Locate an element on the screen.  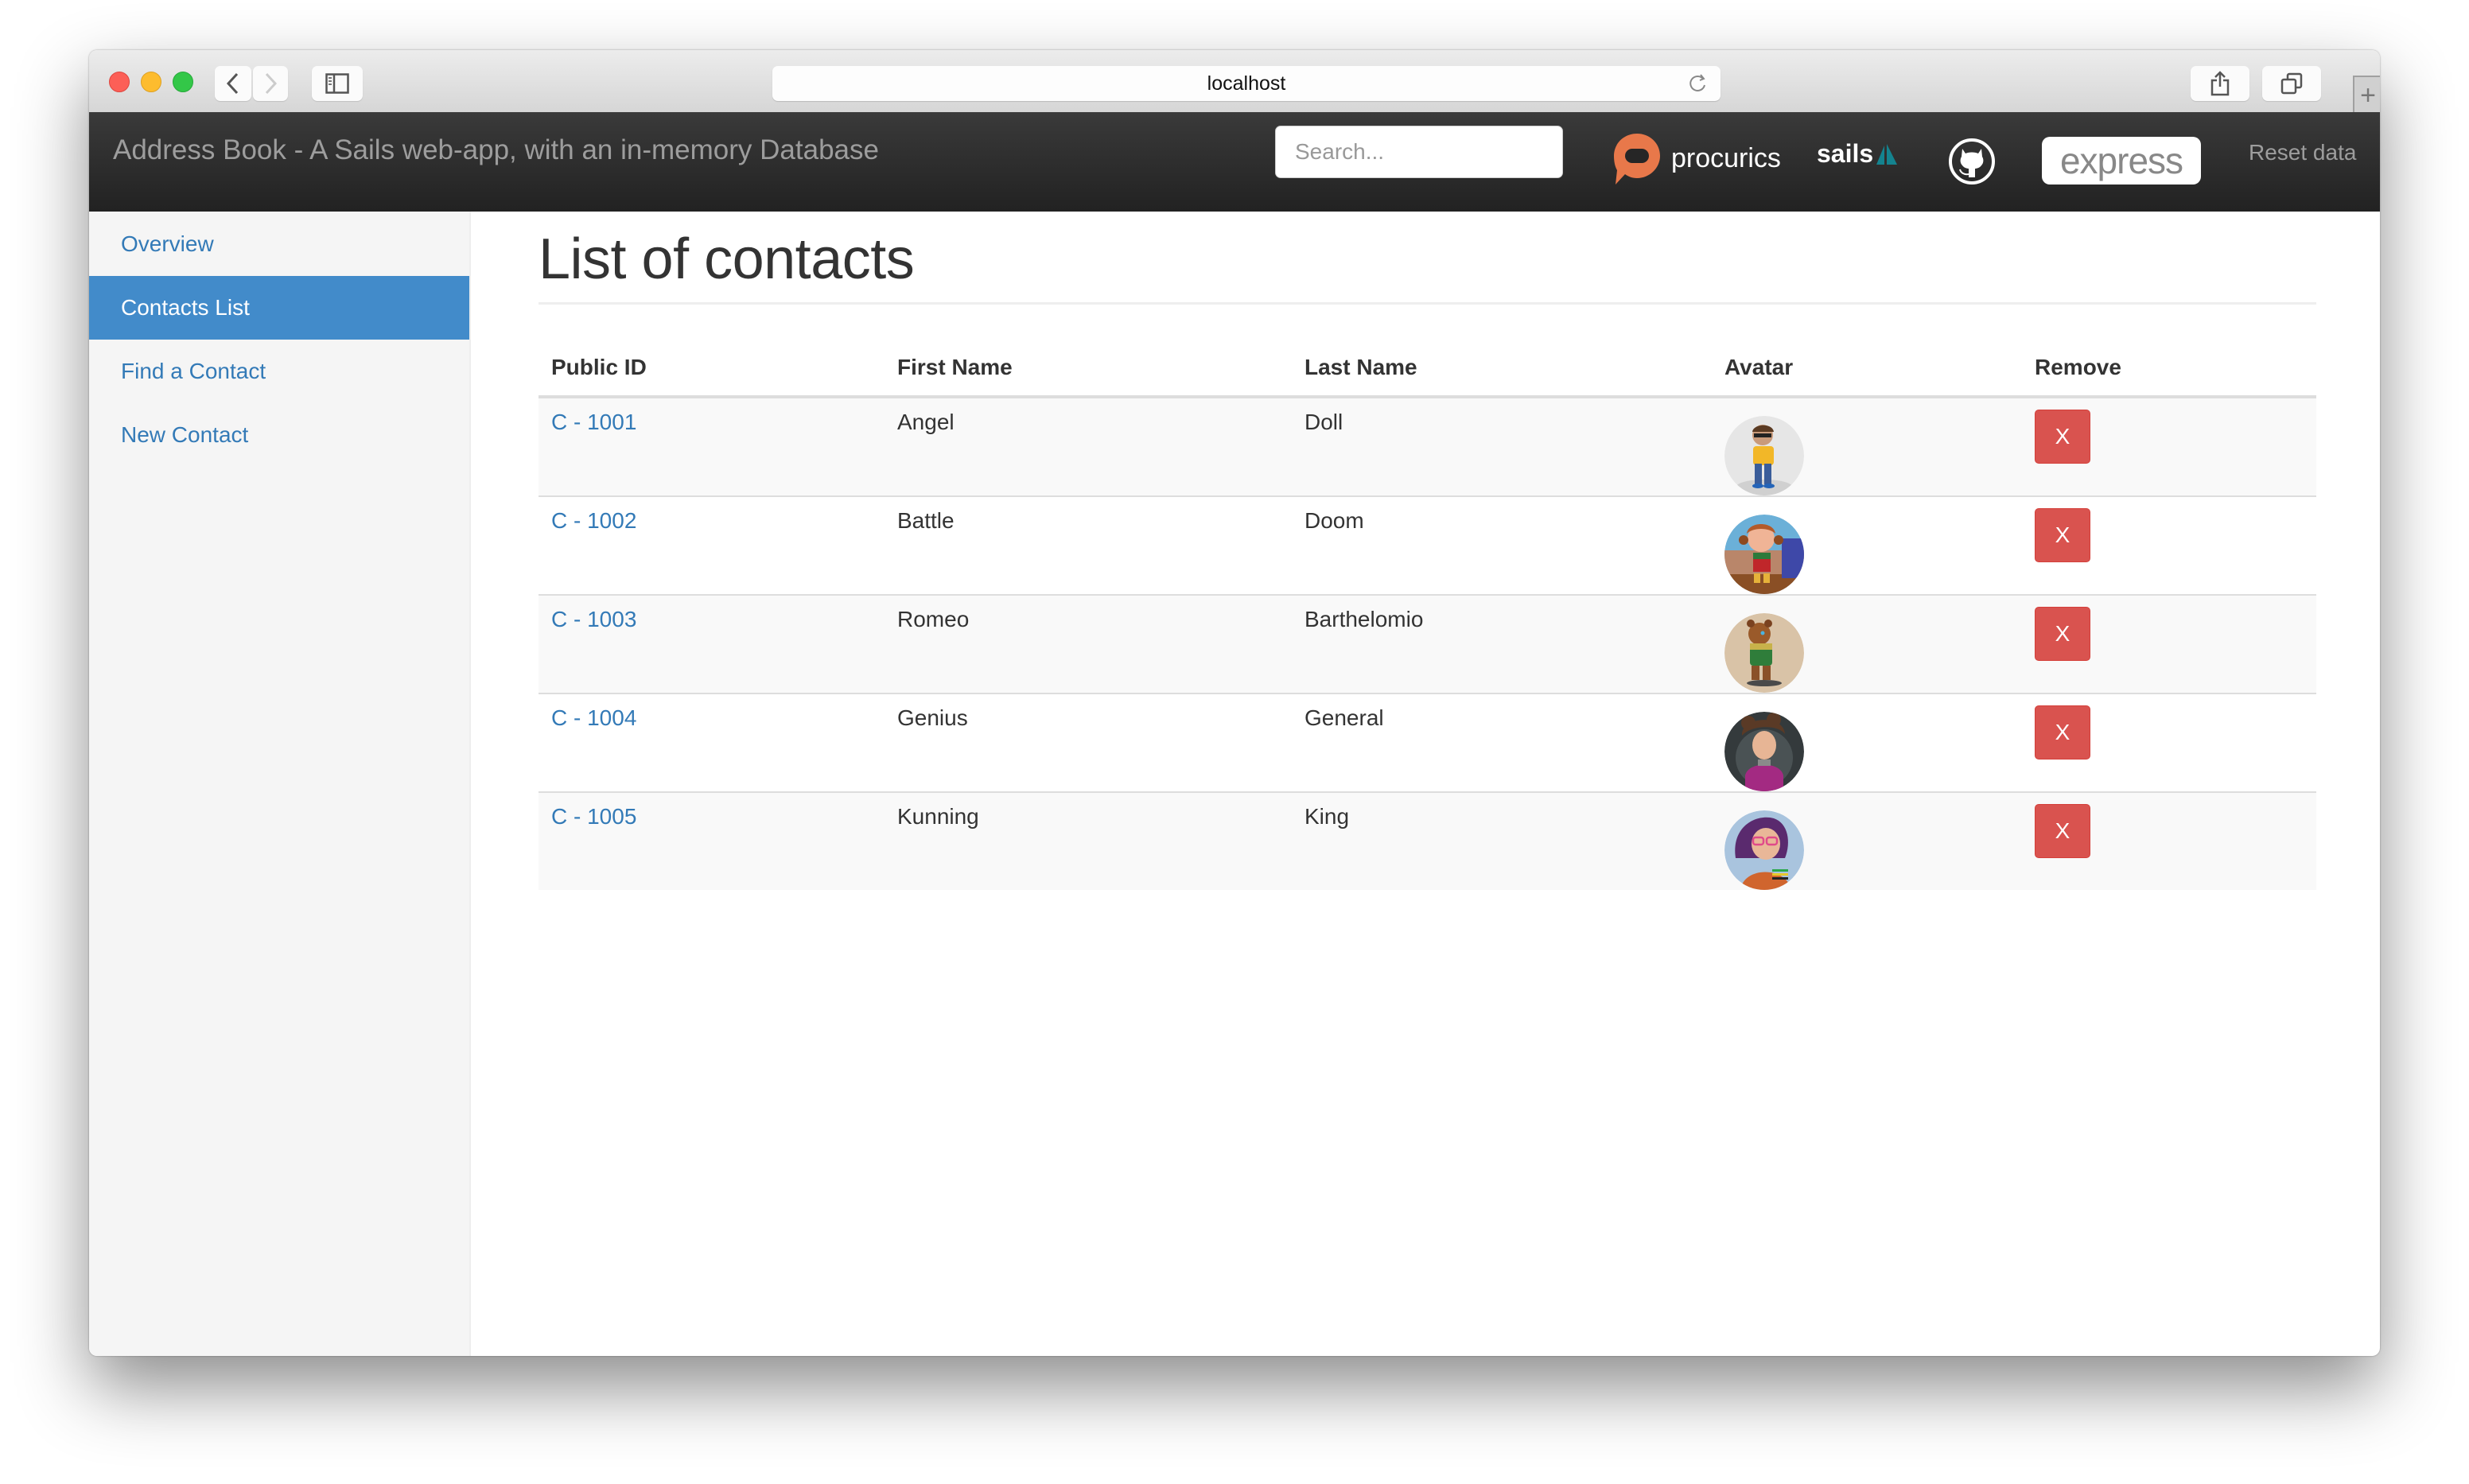
chevron-right-icon is located at coordinates (271, 83).